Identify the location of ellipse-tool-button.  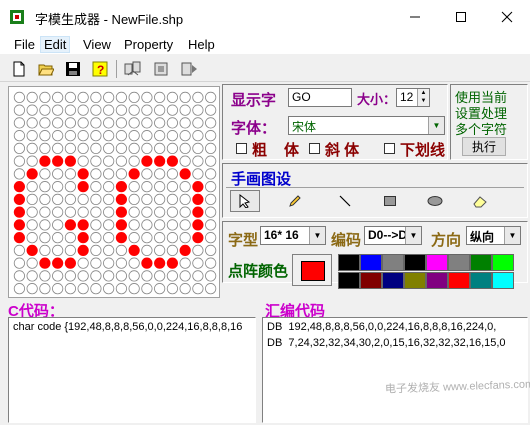
(435, 201).